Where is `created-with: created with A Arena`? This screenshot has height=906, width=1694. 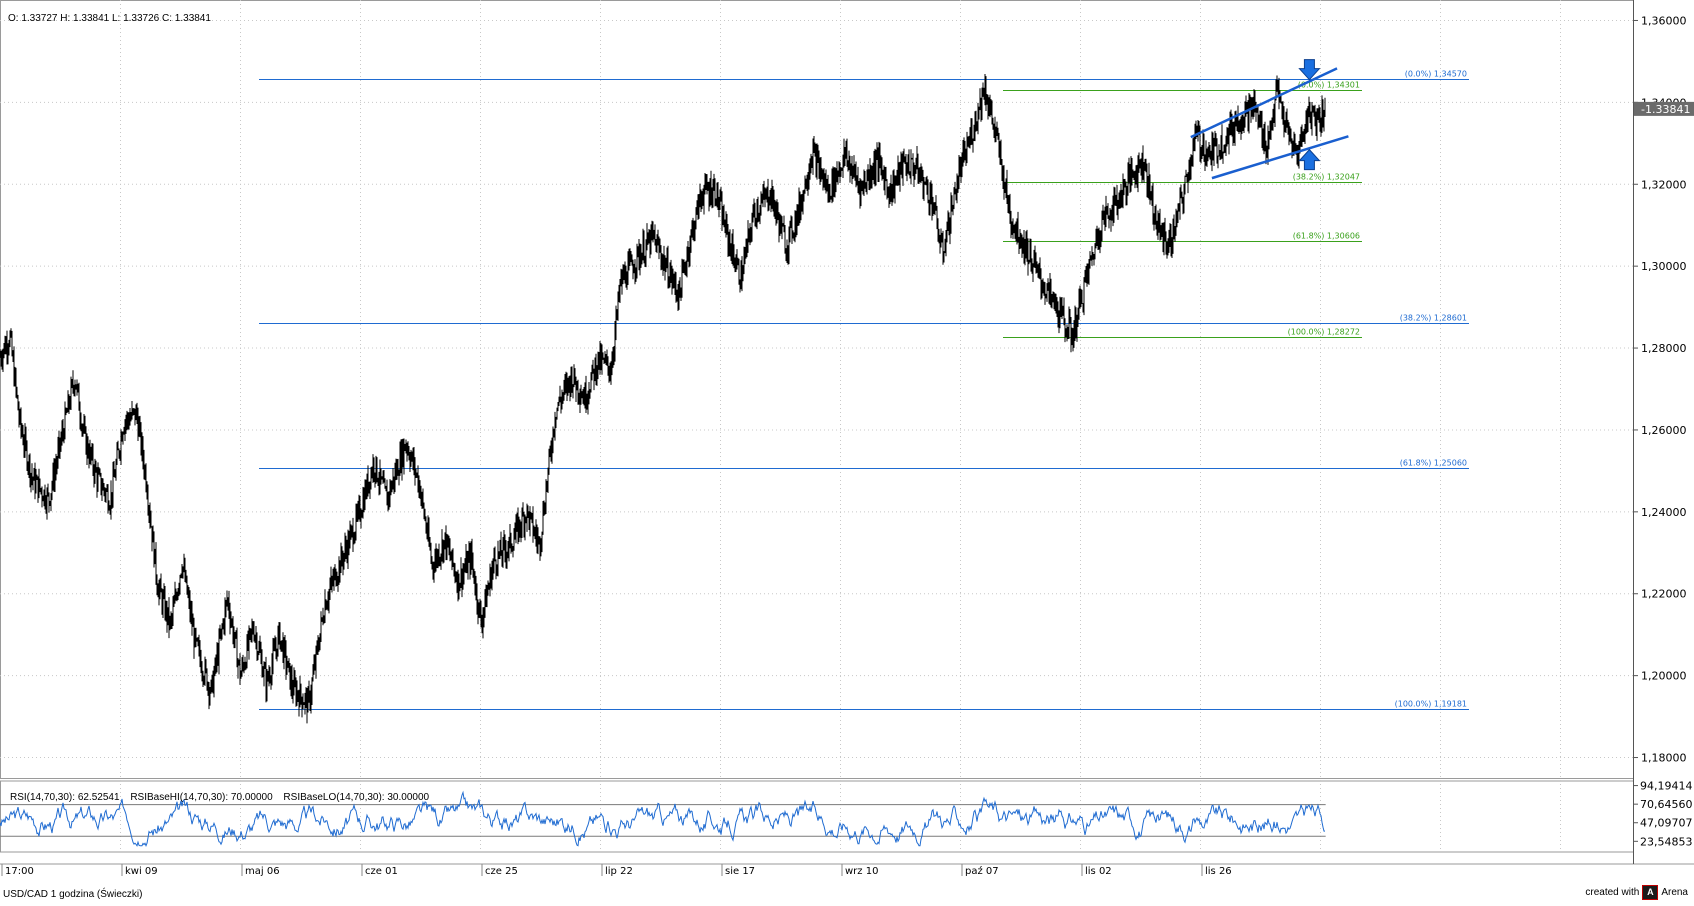
created-with: created with A Arena is located at coordinates (1636, 892).